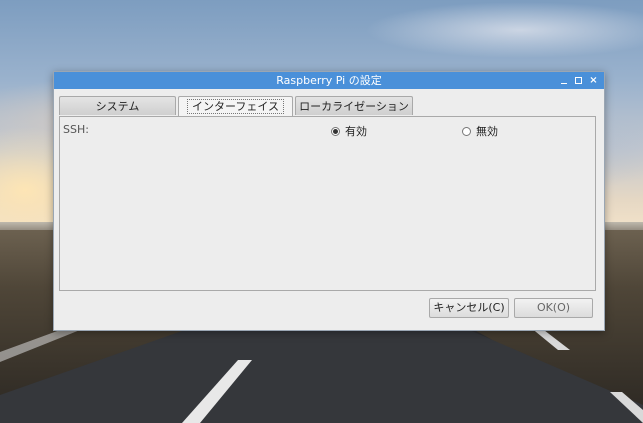 The height and width of the screenshot is (423, 643). I want to click on minimize-icon, so click(563, 80).